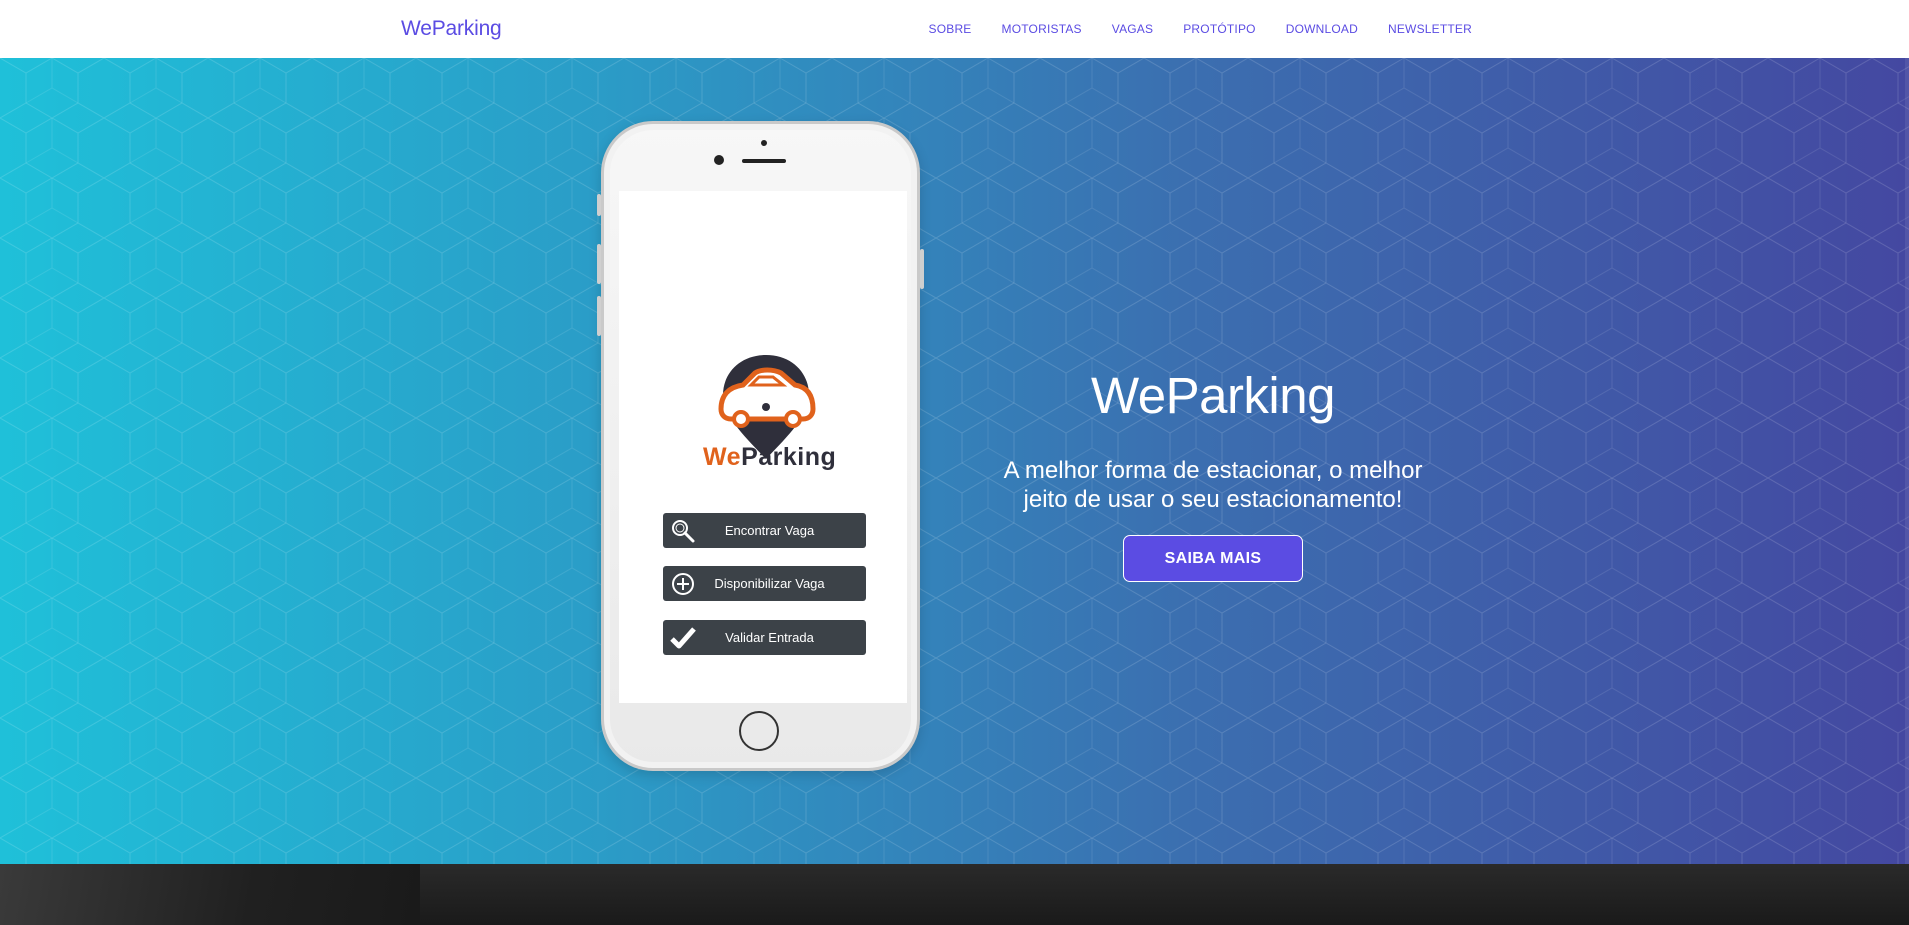 The width and height of the screenshot is (1909, 925). Describe the element at coordinates (1213, 395) in the screenshot. I see `hero-title: WeParking` at that location.